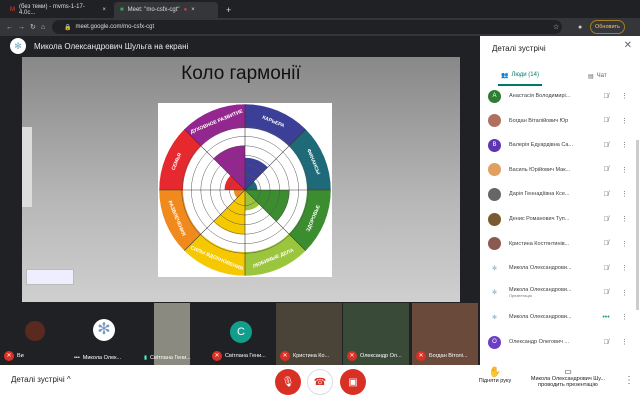 Image resolution: width=640 pixels, height=400 pixels. Describe the element at coordinates (637, 225) in the screenshot. I see `scrollbar` at that location.